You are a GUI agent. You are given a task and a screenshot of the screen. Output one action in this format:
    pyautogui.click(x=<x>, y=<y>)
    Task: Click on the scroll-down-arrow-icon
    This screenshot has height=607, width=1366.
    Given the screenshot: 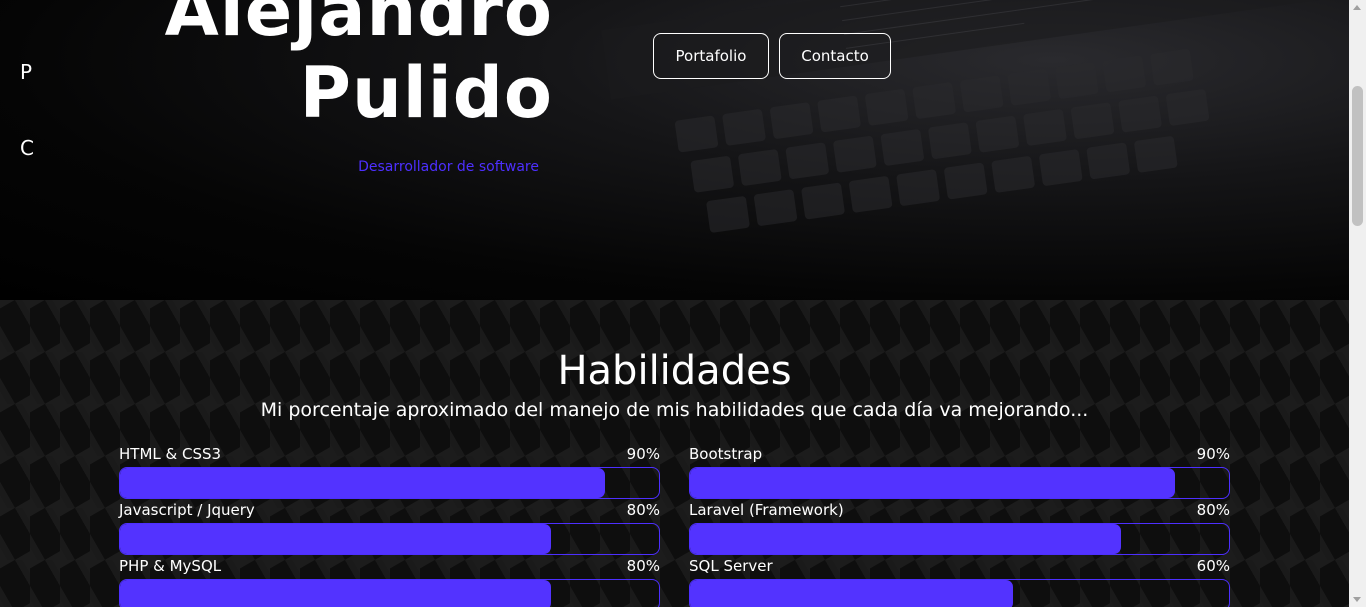 What is the action you would take?
    pyautogui.click(x=1357, y=599)
    